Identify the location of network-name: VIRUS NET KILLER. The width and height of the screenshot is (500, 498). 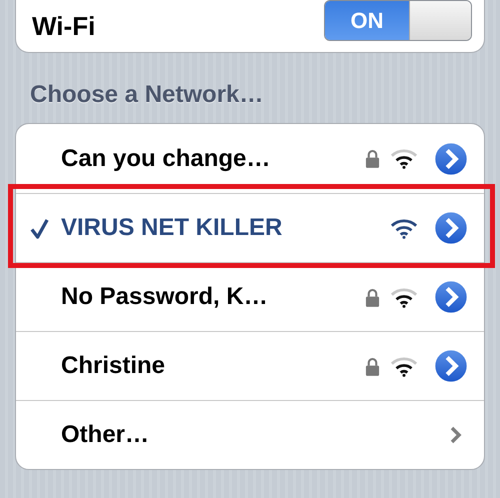
(172, 228).